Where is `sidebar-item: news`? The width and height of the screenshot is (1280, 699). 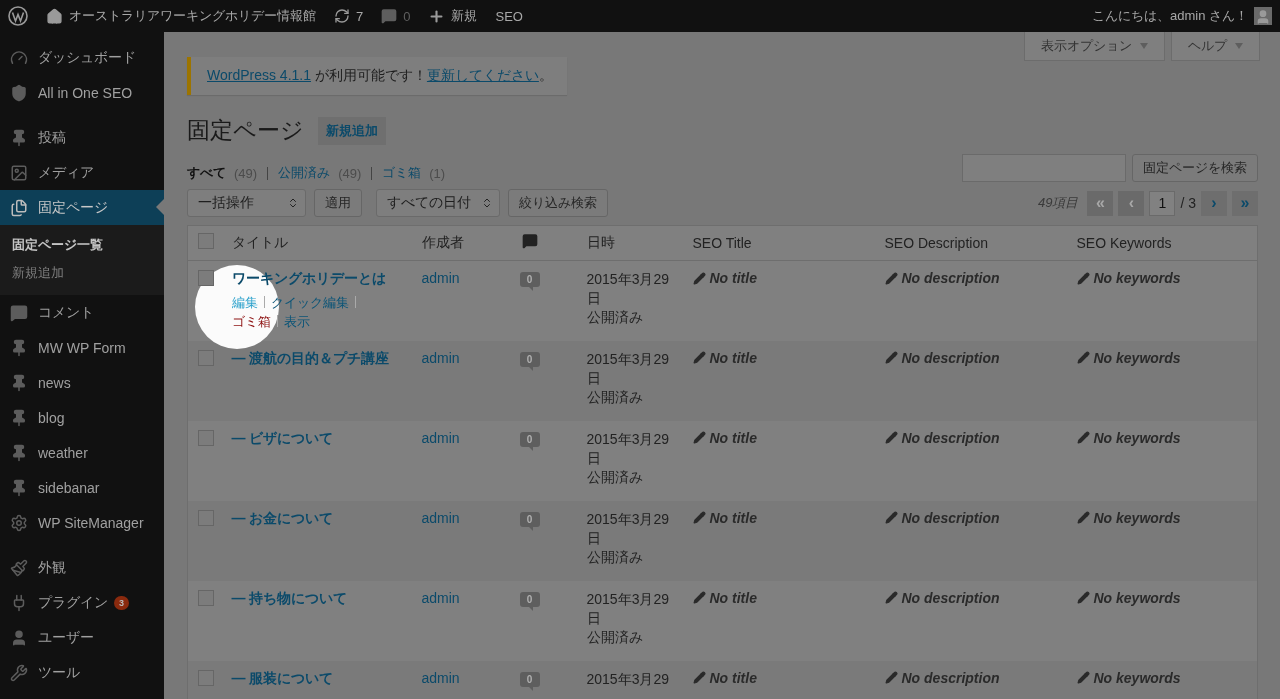 sidebar-item: news is located at coordinates (82, 382).